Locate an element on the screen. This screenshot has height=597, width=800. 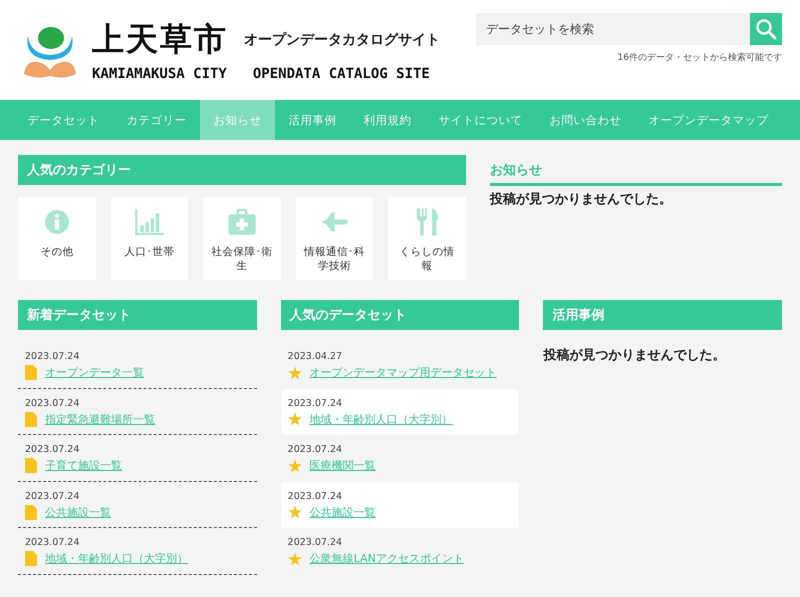
nav-tab: オープンデータマップ is located at coordinates (708, 120).